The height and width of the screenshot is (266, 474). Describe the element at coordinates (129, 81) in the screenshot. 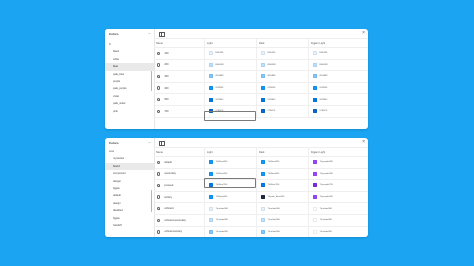

I see `sidebar-item-purple: purple` at that location.